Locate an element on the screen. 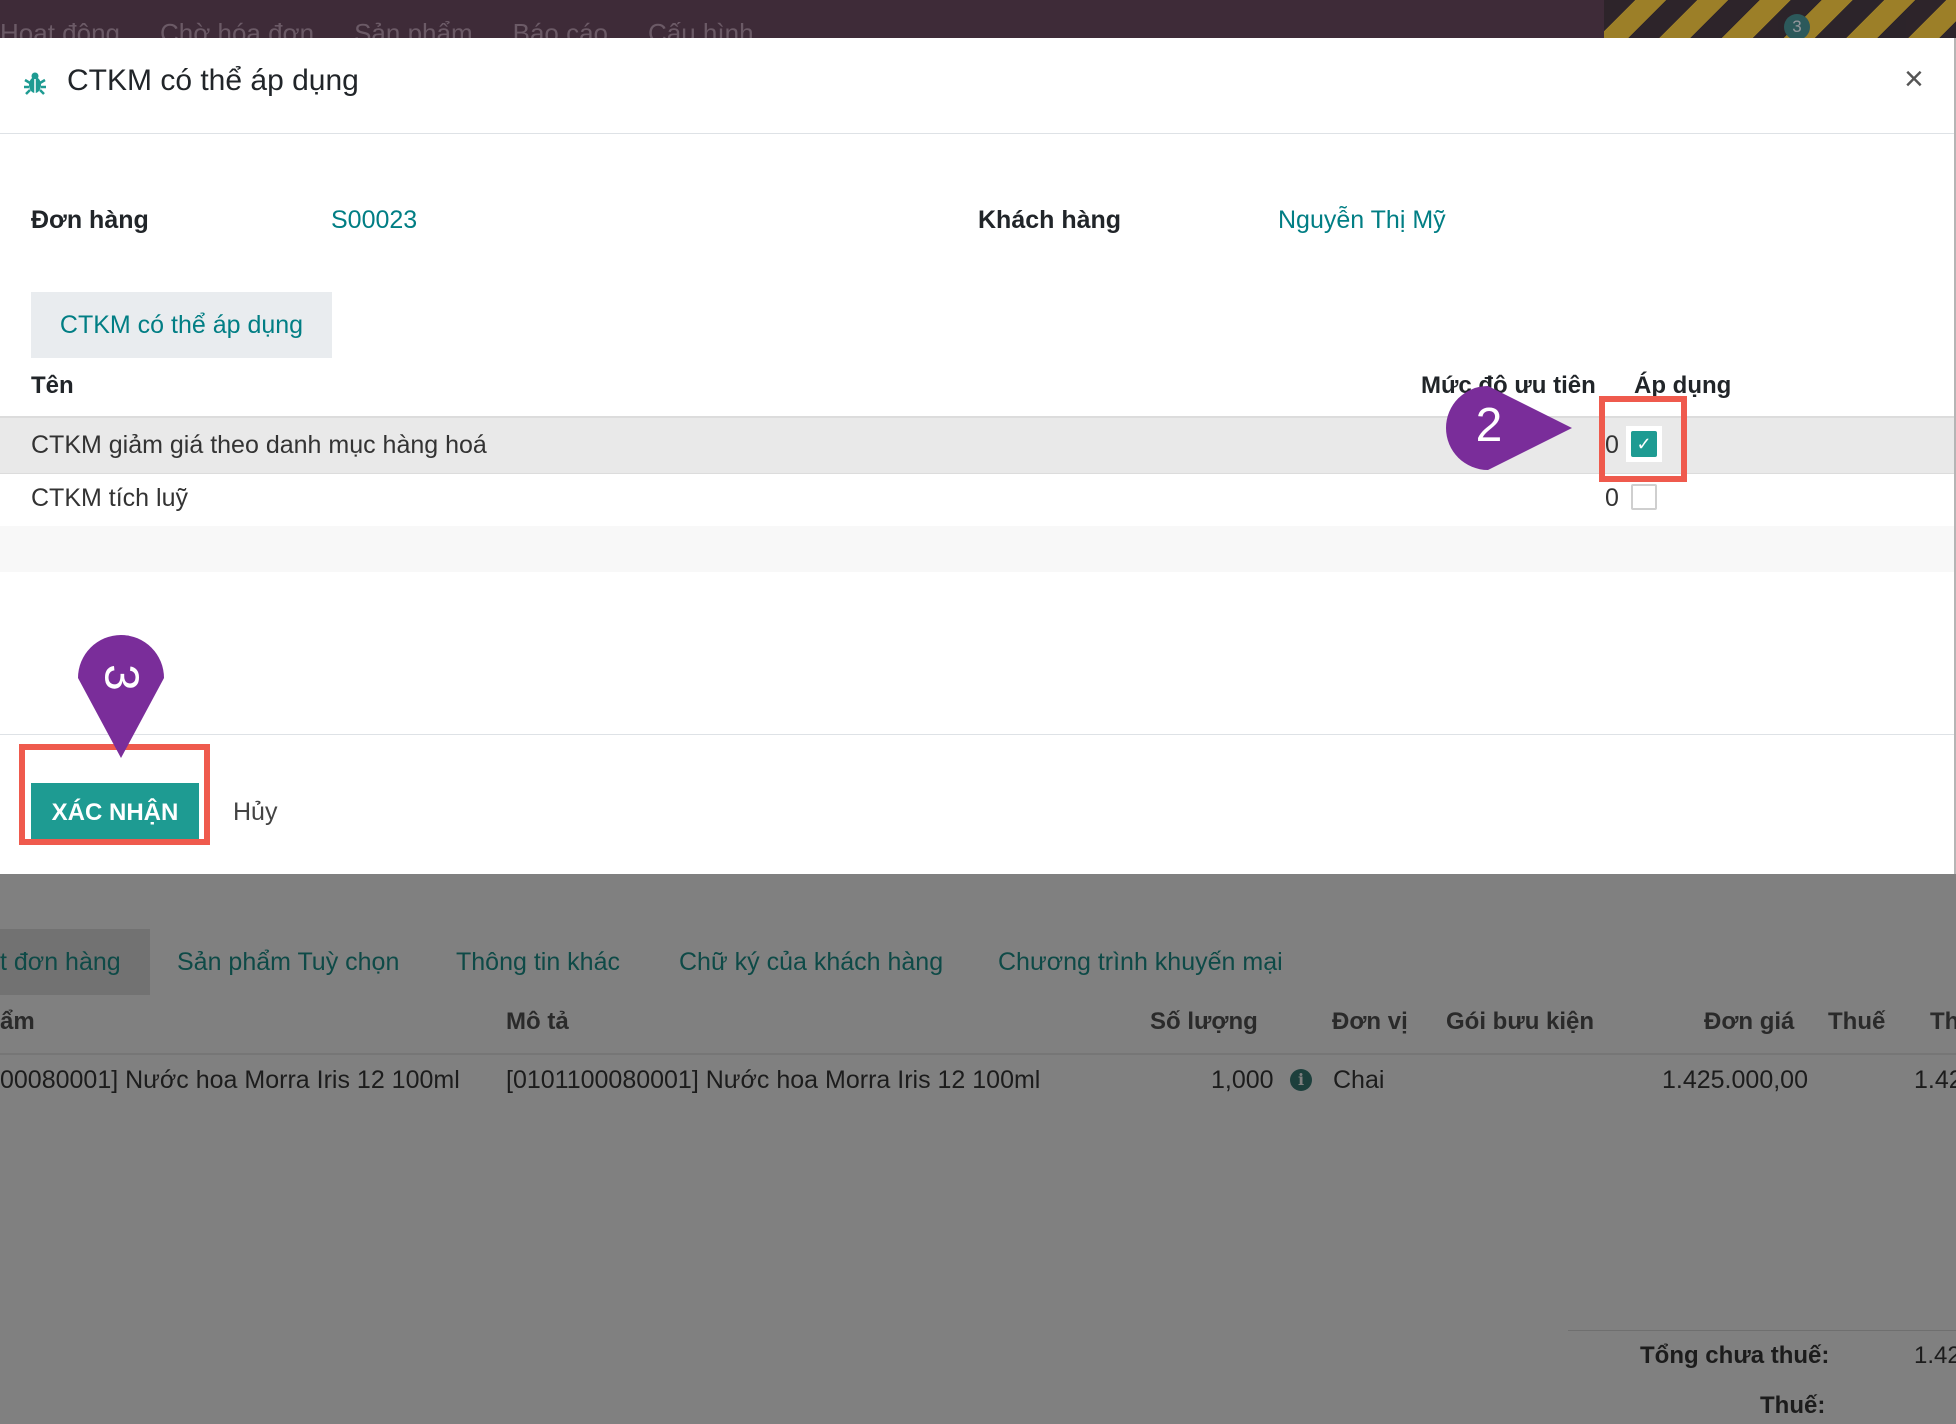 Image resolution: width=1956 pixels, height=1424 pixels. line-quantity: 1,000 is located at coordinates (1242, 1080).